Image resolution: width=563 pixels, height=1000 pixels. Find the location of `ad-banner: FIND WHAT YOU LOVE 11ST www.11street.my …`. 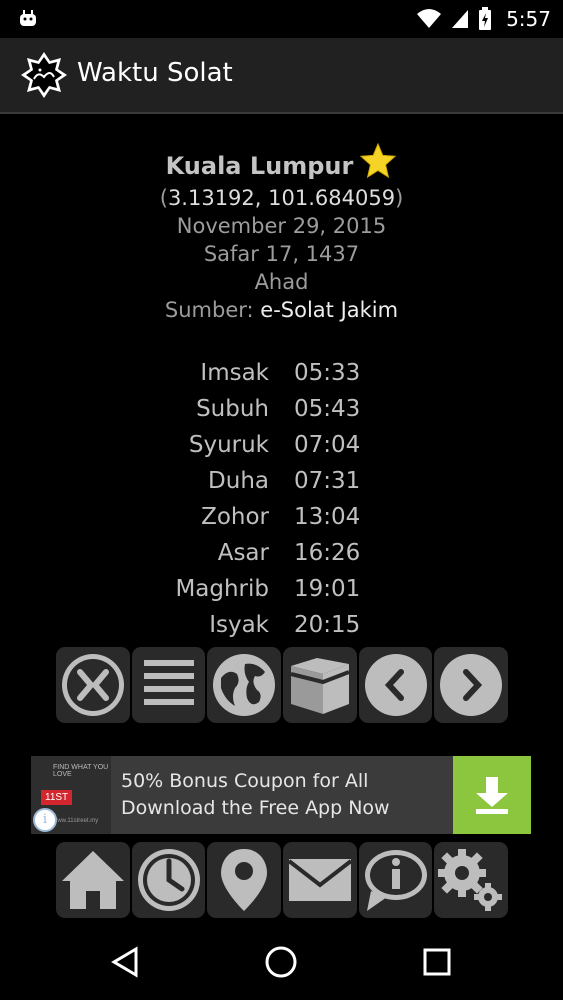

ad-banner: FIND WHAT YOU LOVE 11ST www.11street.my … is located at coordinates (281, 795).